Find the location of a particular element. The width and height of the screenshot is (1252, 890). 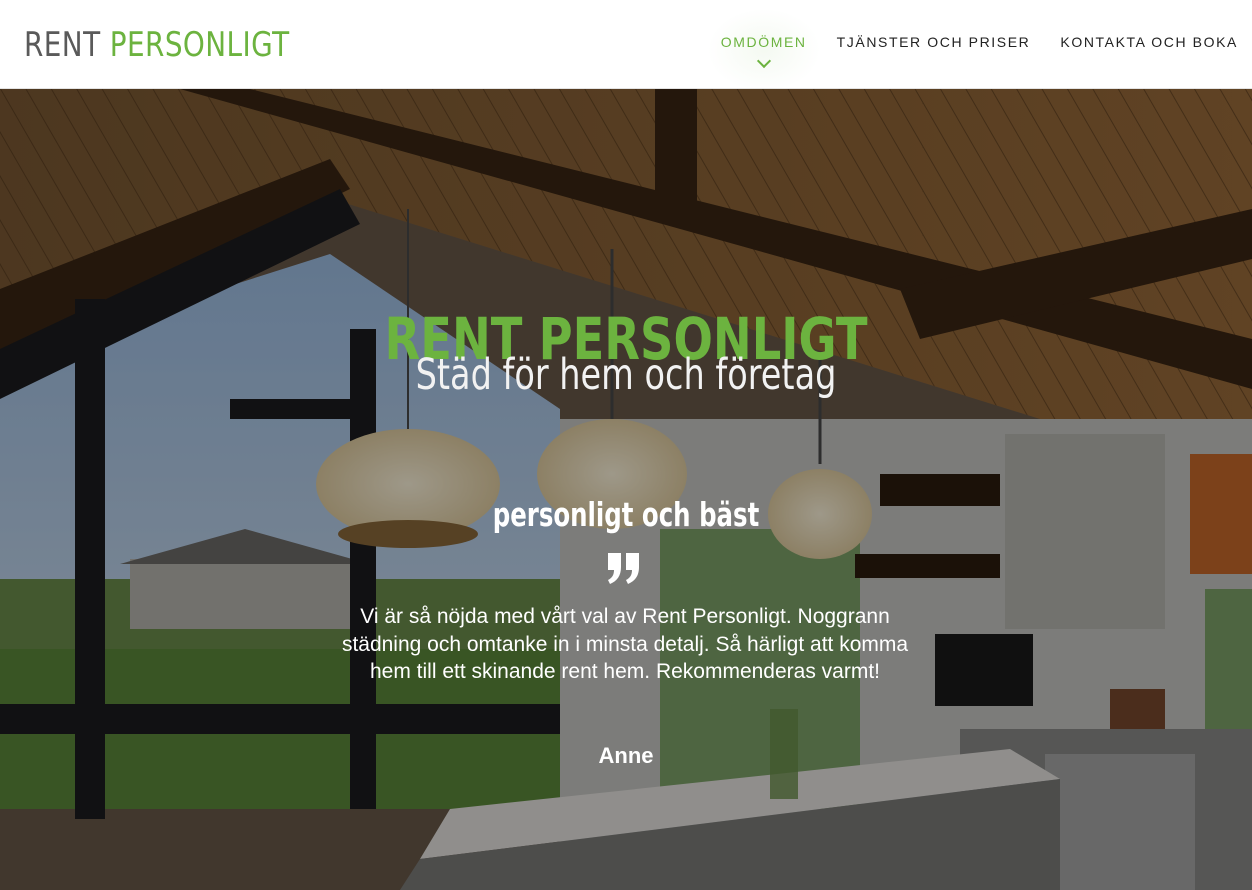

site-logo: RENT PERSONLIGT is located at coordinates (157, 45).